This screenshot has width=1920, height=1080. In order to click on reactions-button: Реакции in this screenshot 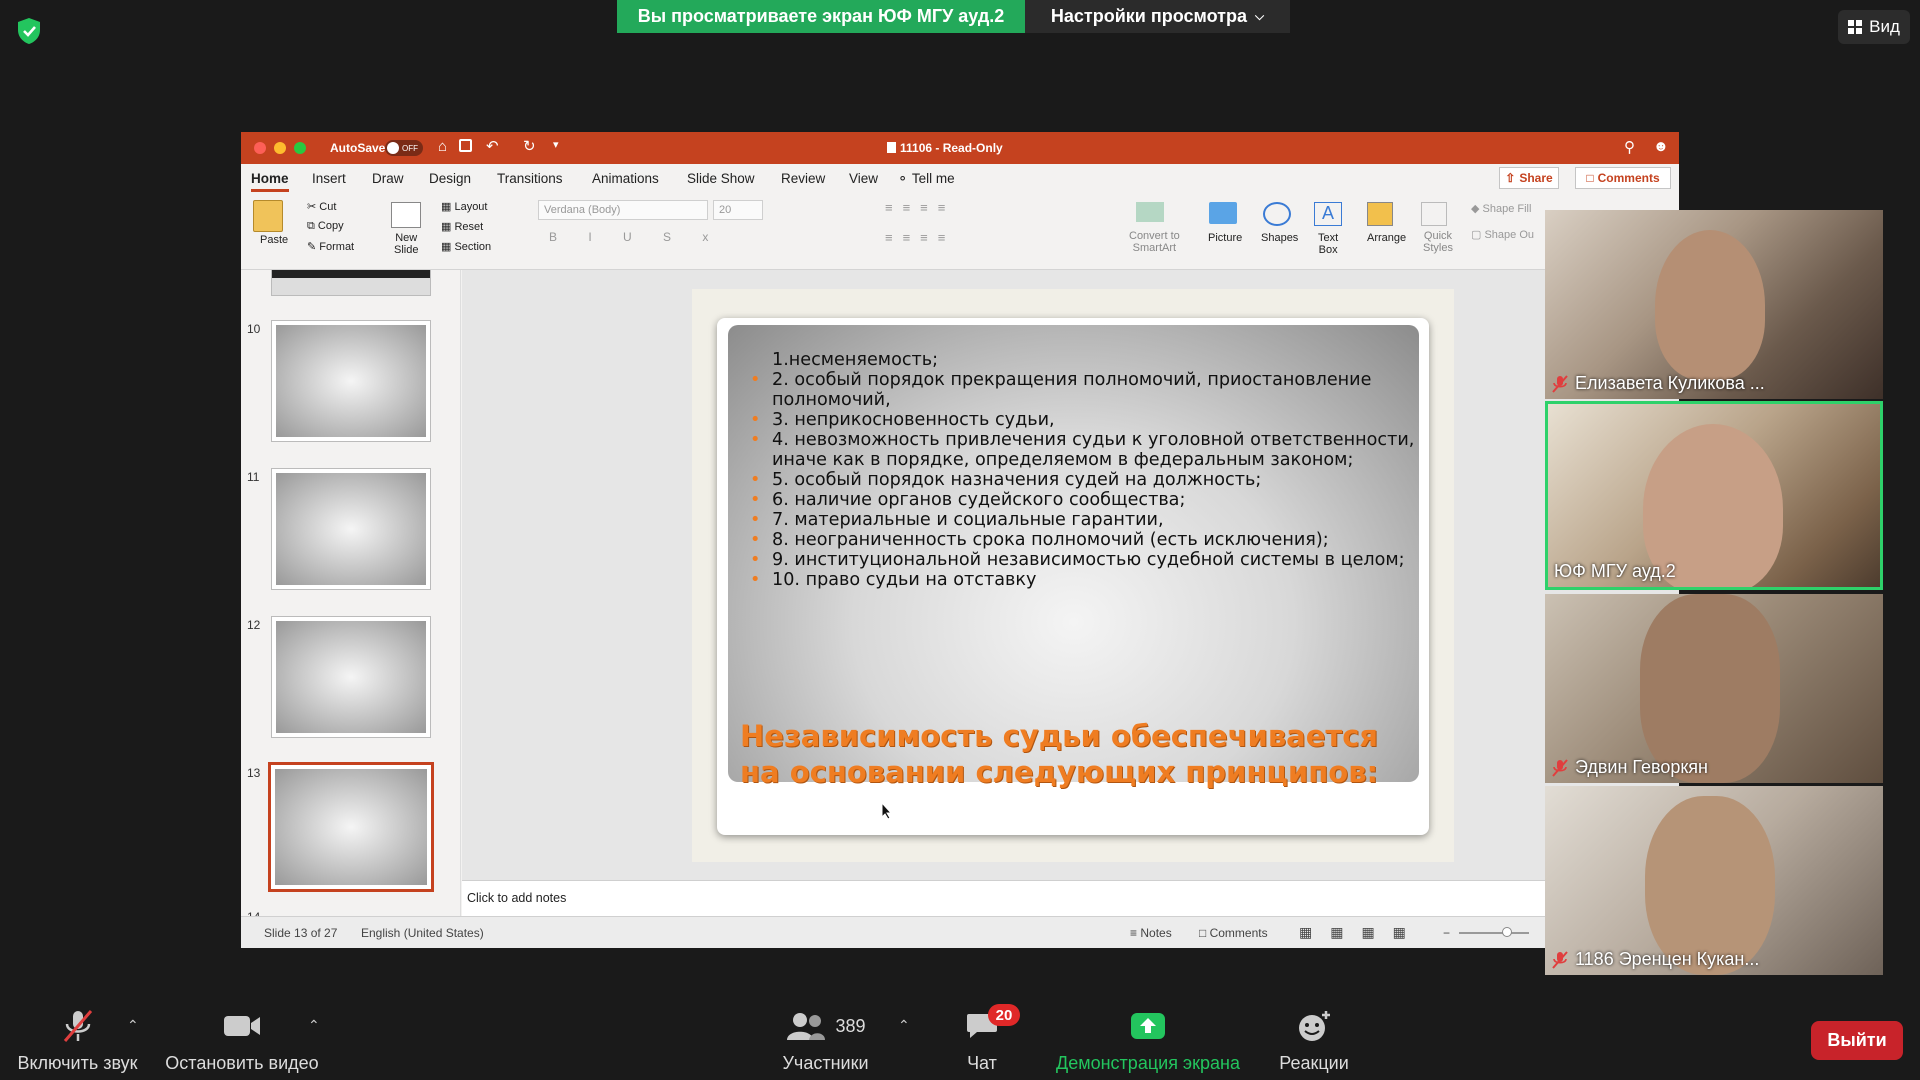, I will do `click(1314, 1040)`.